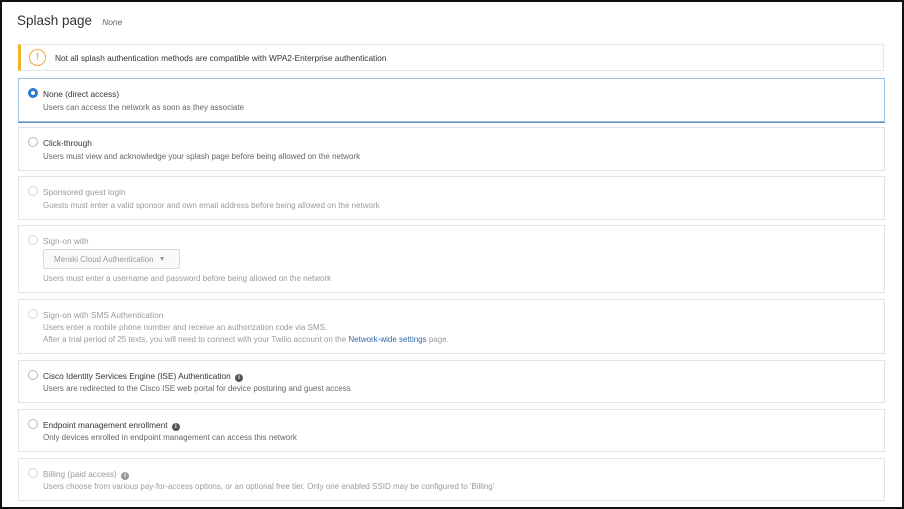  I want to click on option-title: Click-through, so click(67, 143).